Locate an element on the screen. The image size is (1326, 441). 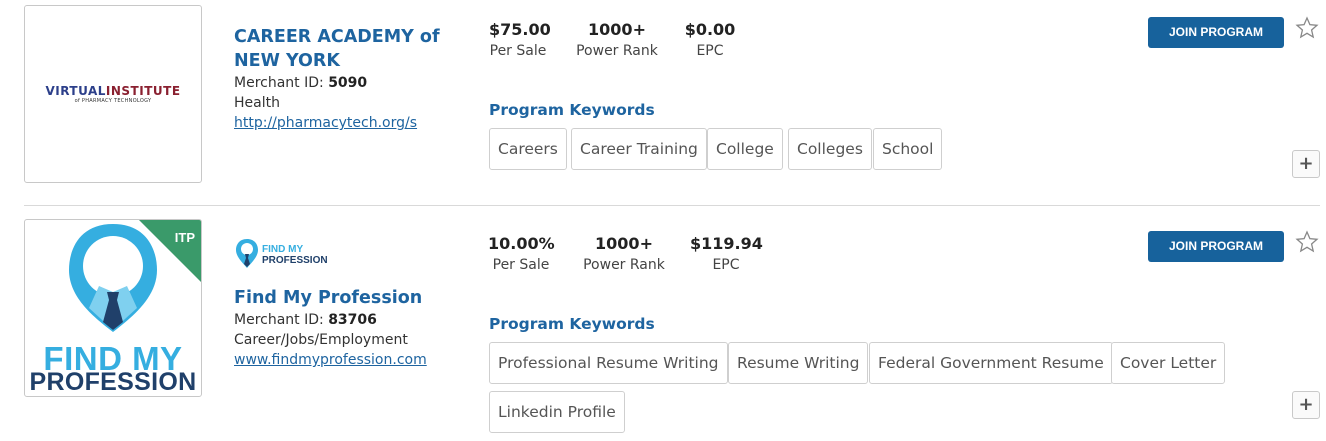
stat-epc: $0.00 EPC is located at coordinates (710, 41).